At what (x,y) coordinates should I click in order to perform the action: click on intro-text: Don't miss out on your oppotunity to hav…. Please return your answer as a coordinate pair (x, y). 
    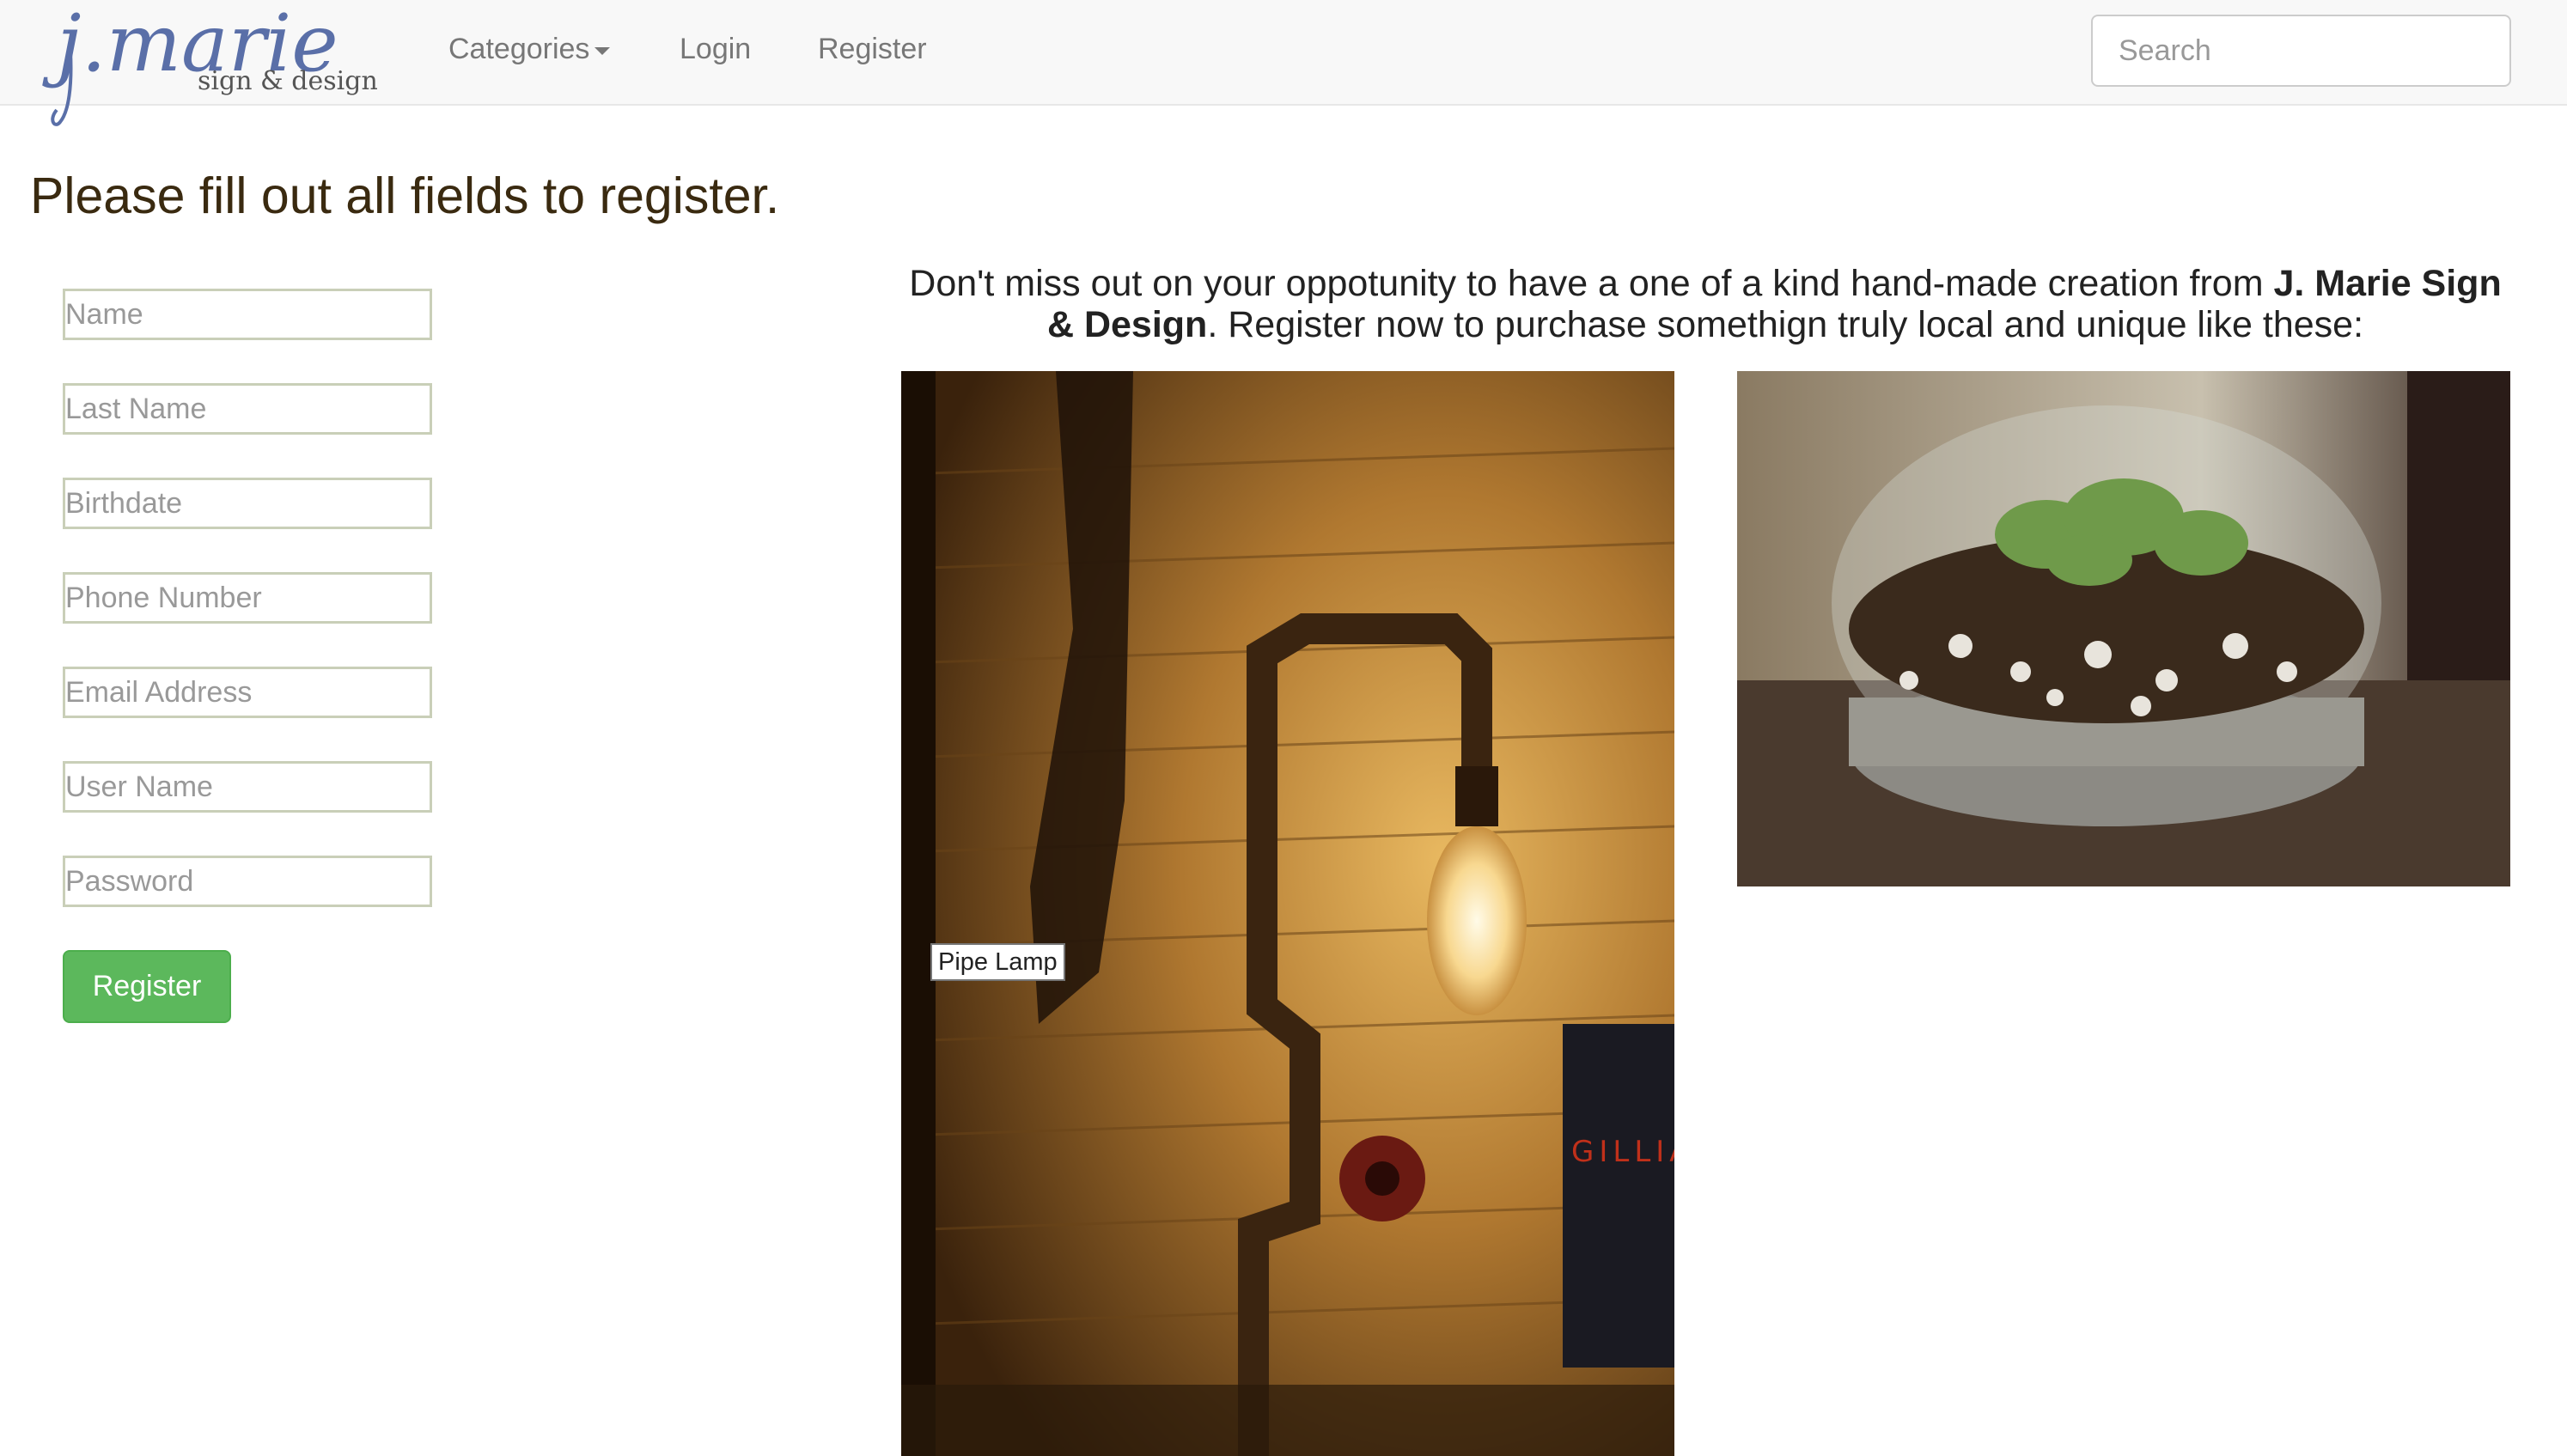
    Looking at the image, I should click on (1706, 304).